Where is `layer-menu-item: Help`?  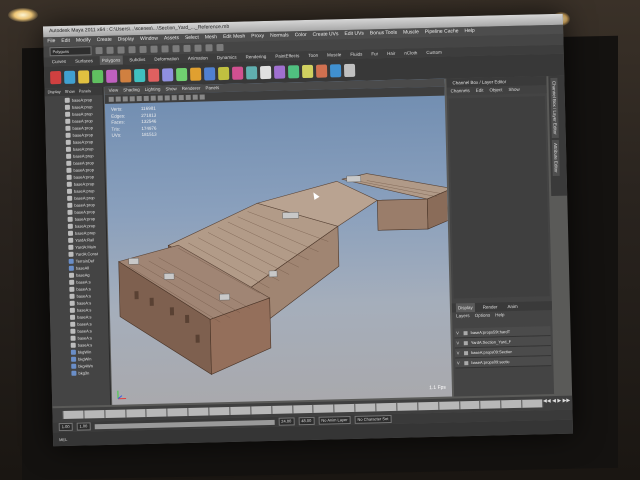
layer-menu-item: Help is located at coordinates (499, 315).